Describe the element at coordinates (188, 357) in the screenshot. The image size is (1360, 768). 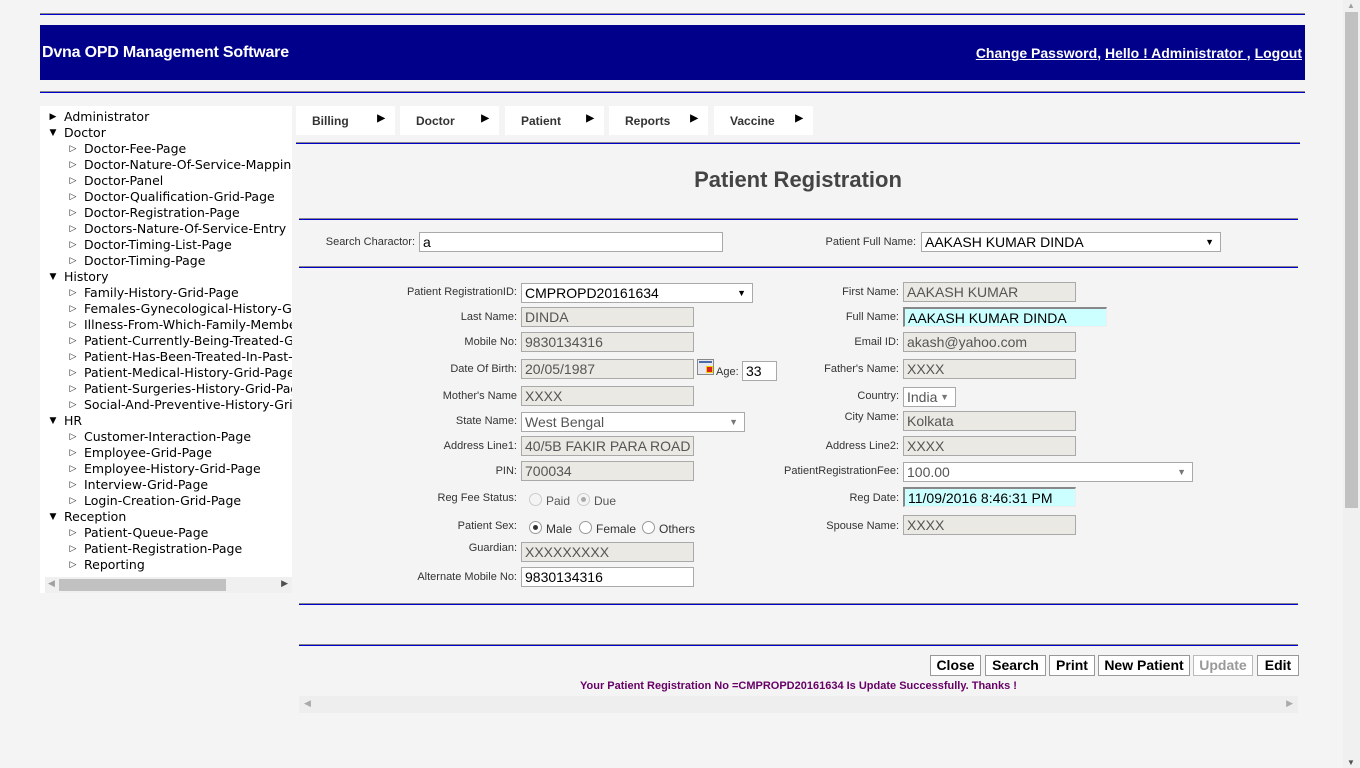
I see `tree-leaf-label: Patient-Has-Been-Treated-In-Past-(` at that location.